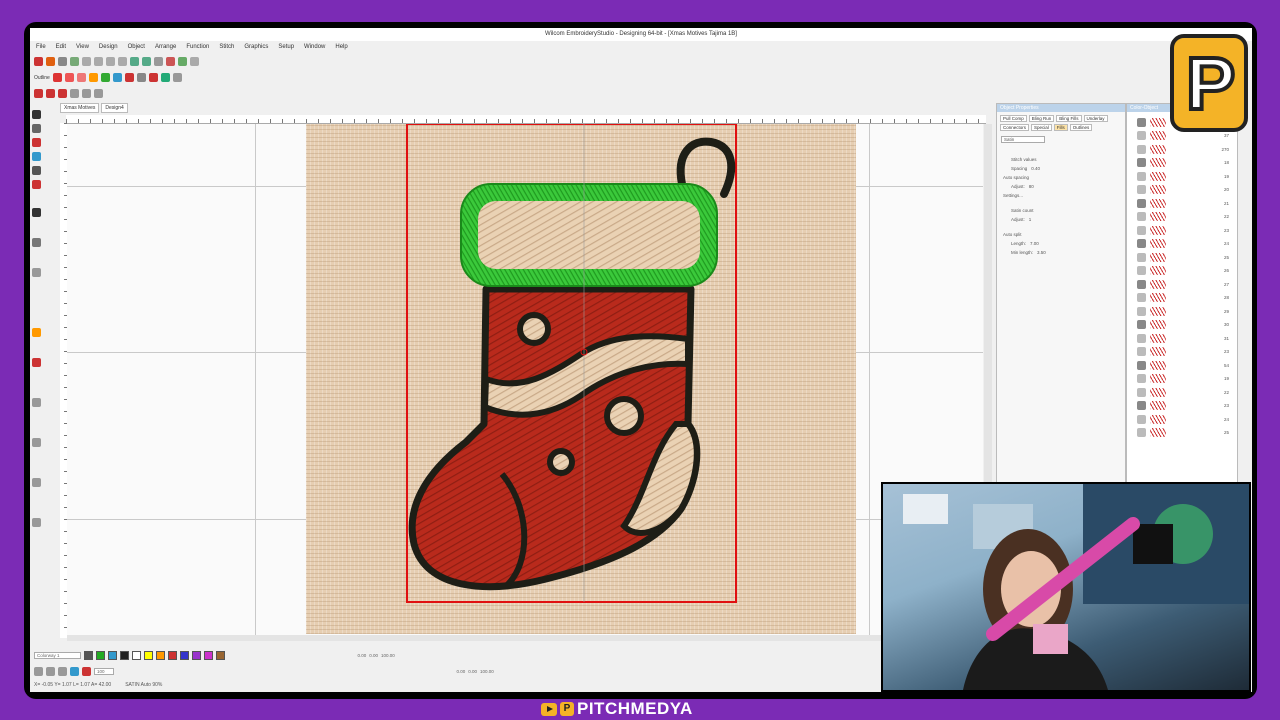  Describe the element at coordinates (122, 61) in the screenshot. I see `paste-icon` at that location.